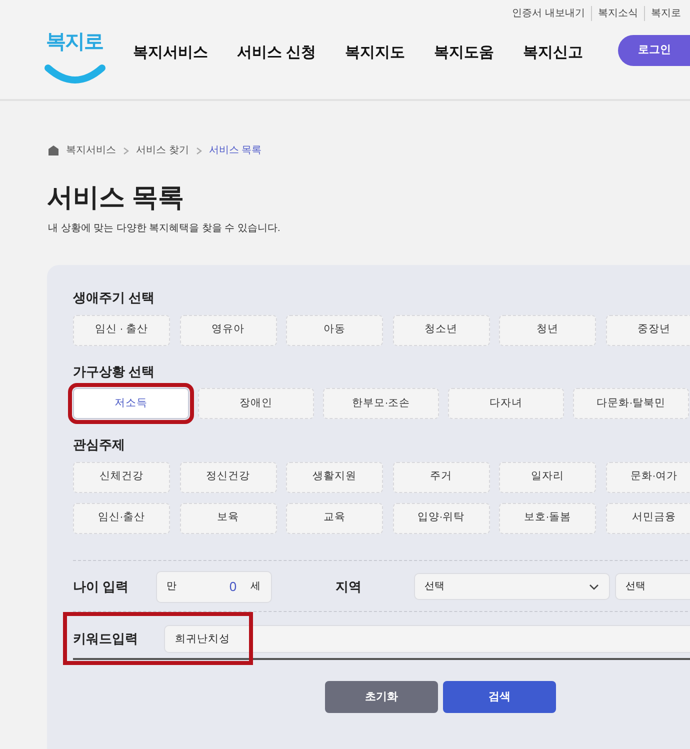 The image size is (690, 749). I want to click on filter-chip: 다자녀, so click(506, 404).